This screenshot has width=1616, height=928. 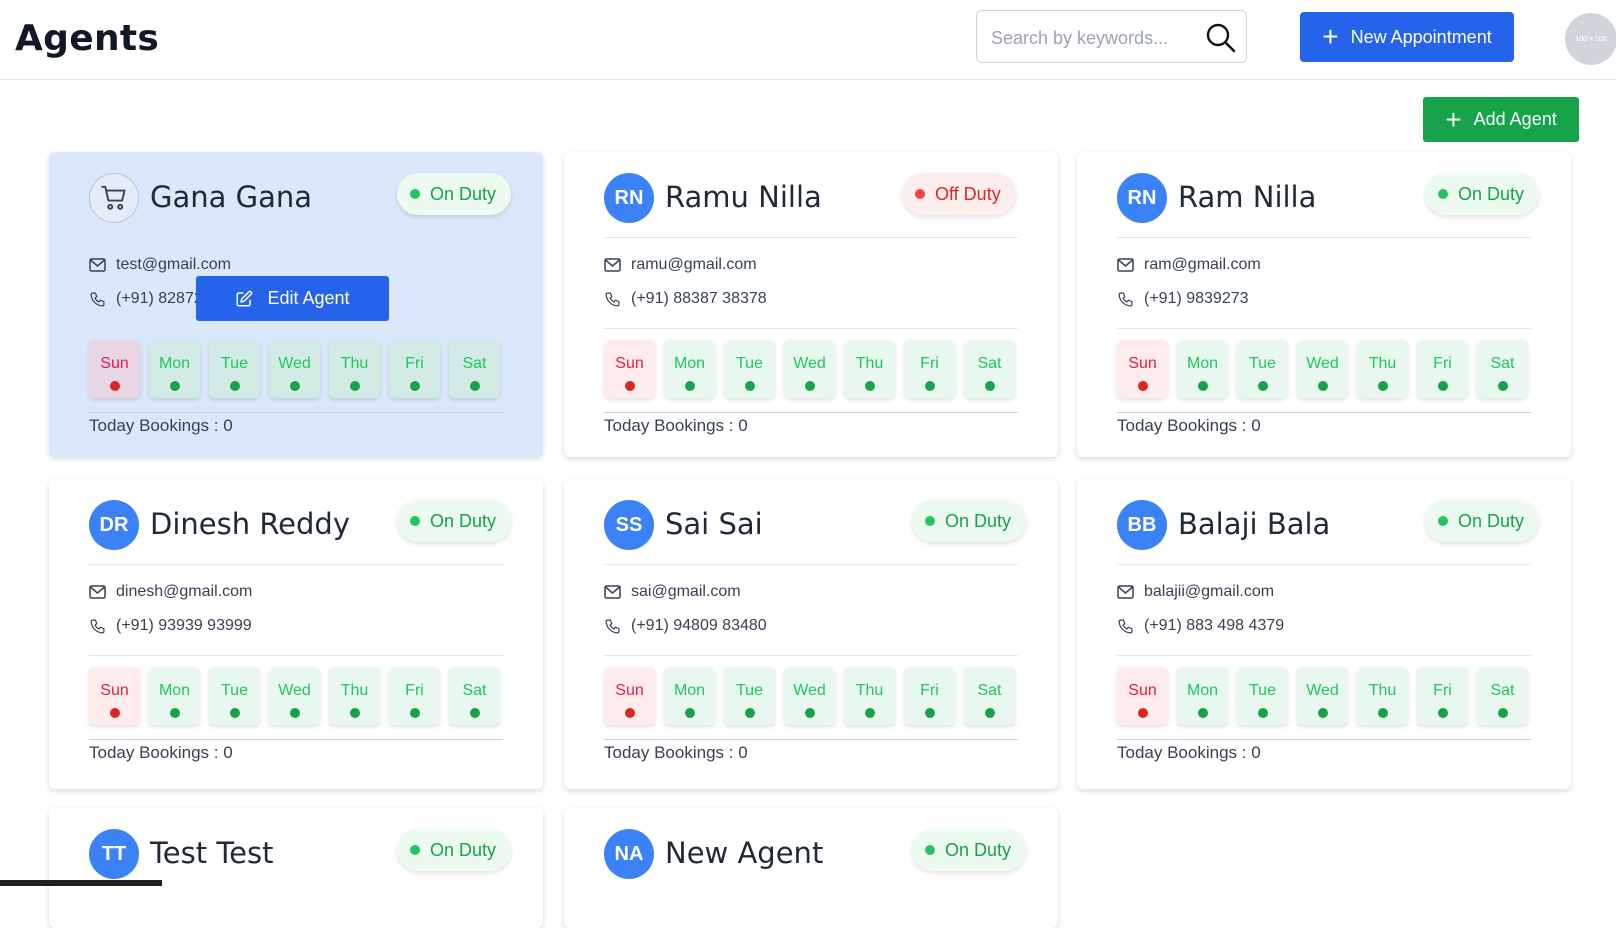 What do you see at coordinates (184, 591) in the screenshot?
I see `email-text: dinesh@gmail.com` at bounding box center [184, 591].